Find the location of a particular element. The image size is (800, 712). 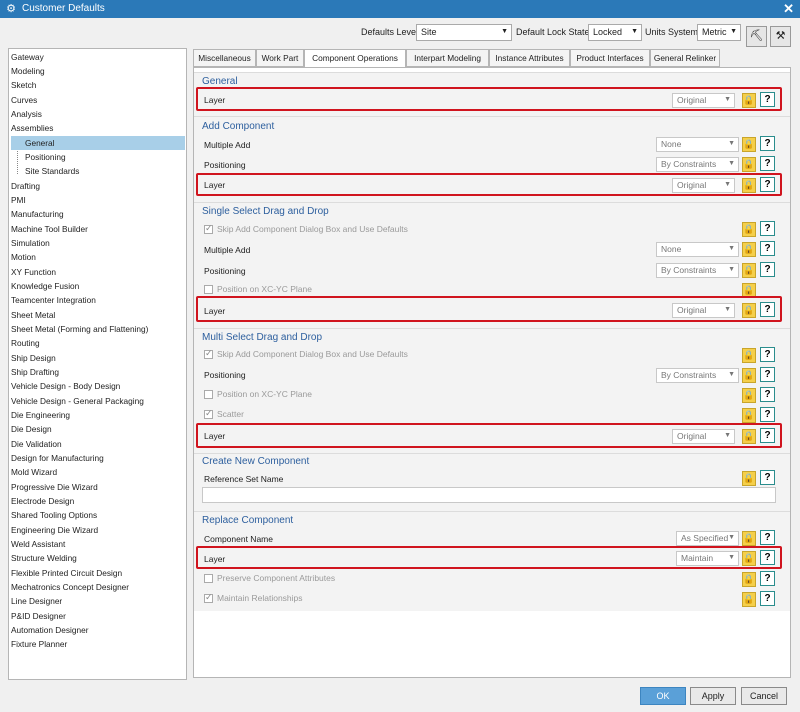

manage-settings-button: ⚒ is located at coordinates (780, 36).